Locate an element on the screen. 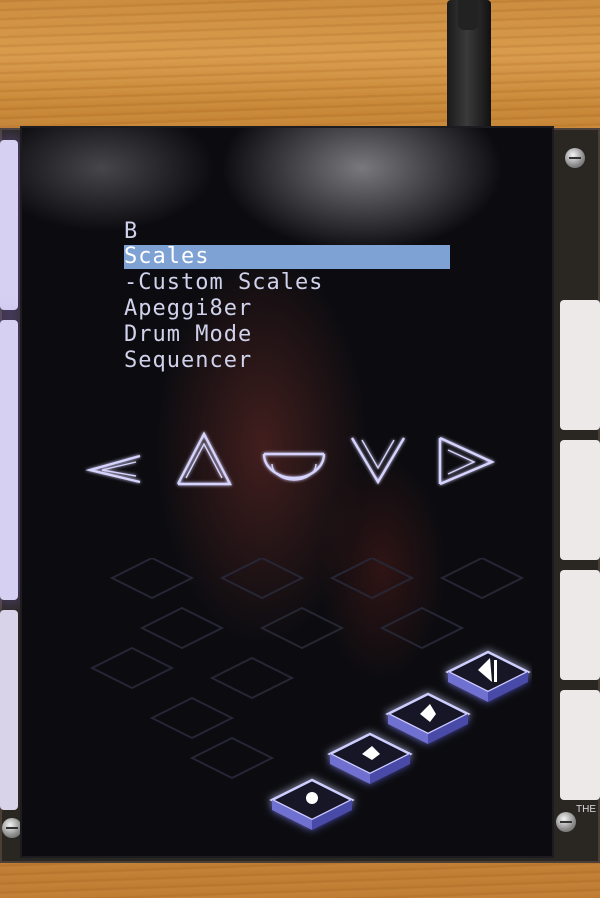  menu-item-sequencer: Sequencer is located at coordinates (188, 361).